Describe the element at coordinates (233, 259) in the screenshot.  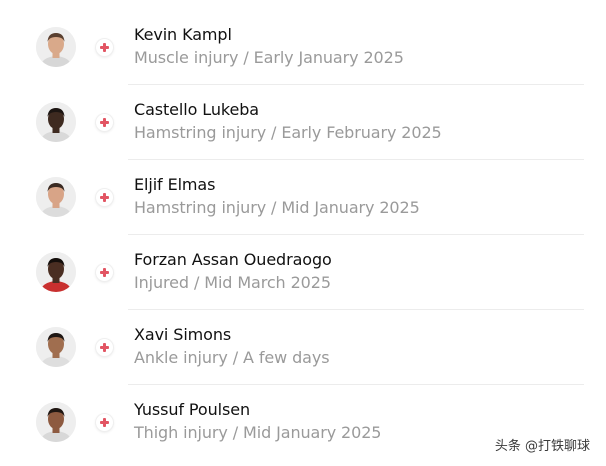
I see `player-name: Forzan Assan Ouedraogo` at that location.